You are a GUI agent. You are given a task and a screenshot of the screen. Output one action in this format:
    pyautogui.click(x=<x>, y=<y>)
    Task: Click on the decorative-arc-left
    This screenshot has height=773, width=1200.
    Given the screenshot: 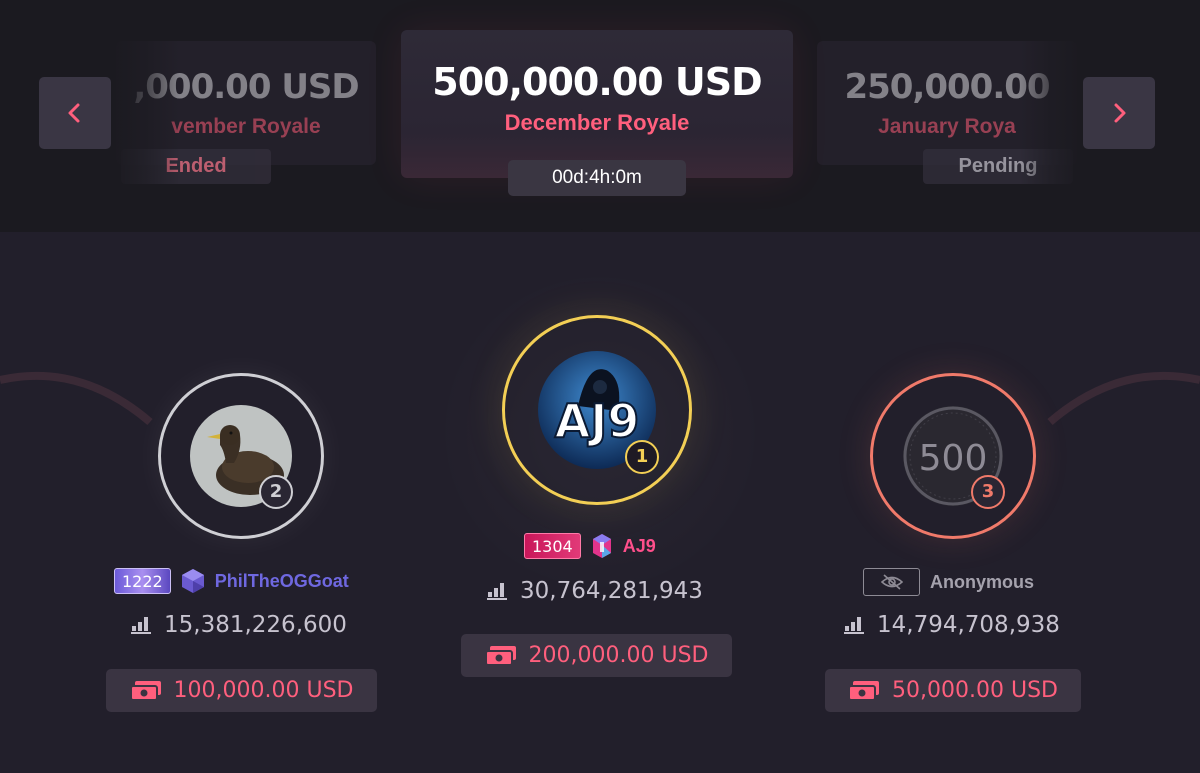 What is the action you would take?
    pyautogui.click(x=76, y=398)
    